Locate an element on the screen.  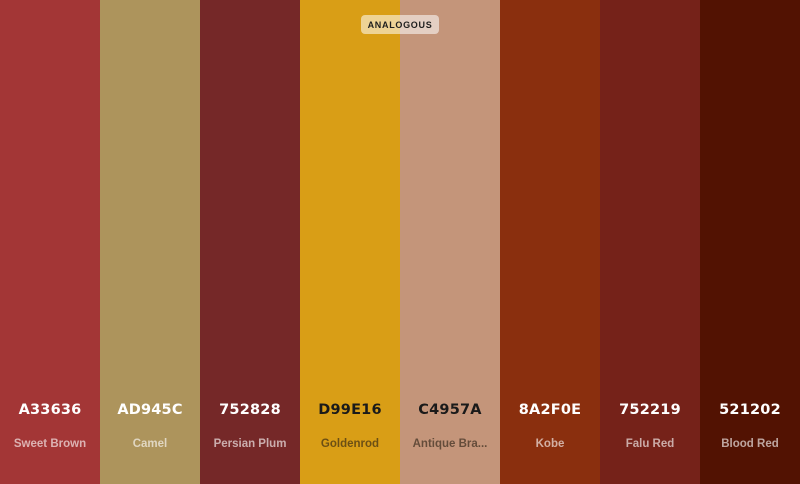
swatch-color-name: Sweet Brown is located at coordinates (50, 444).